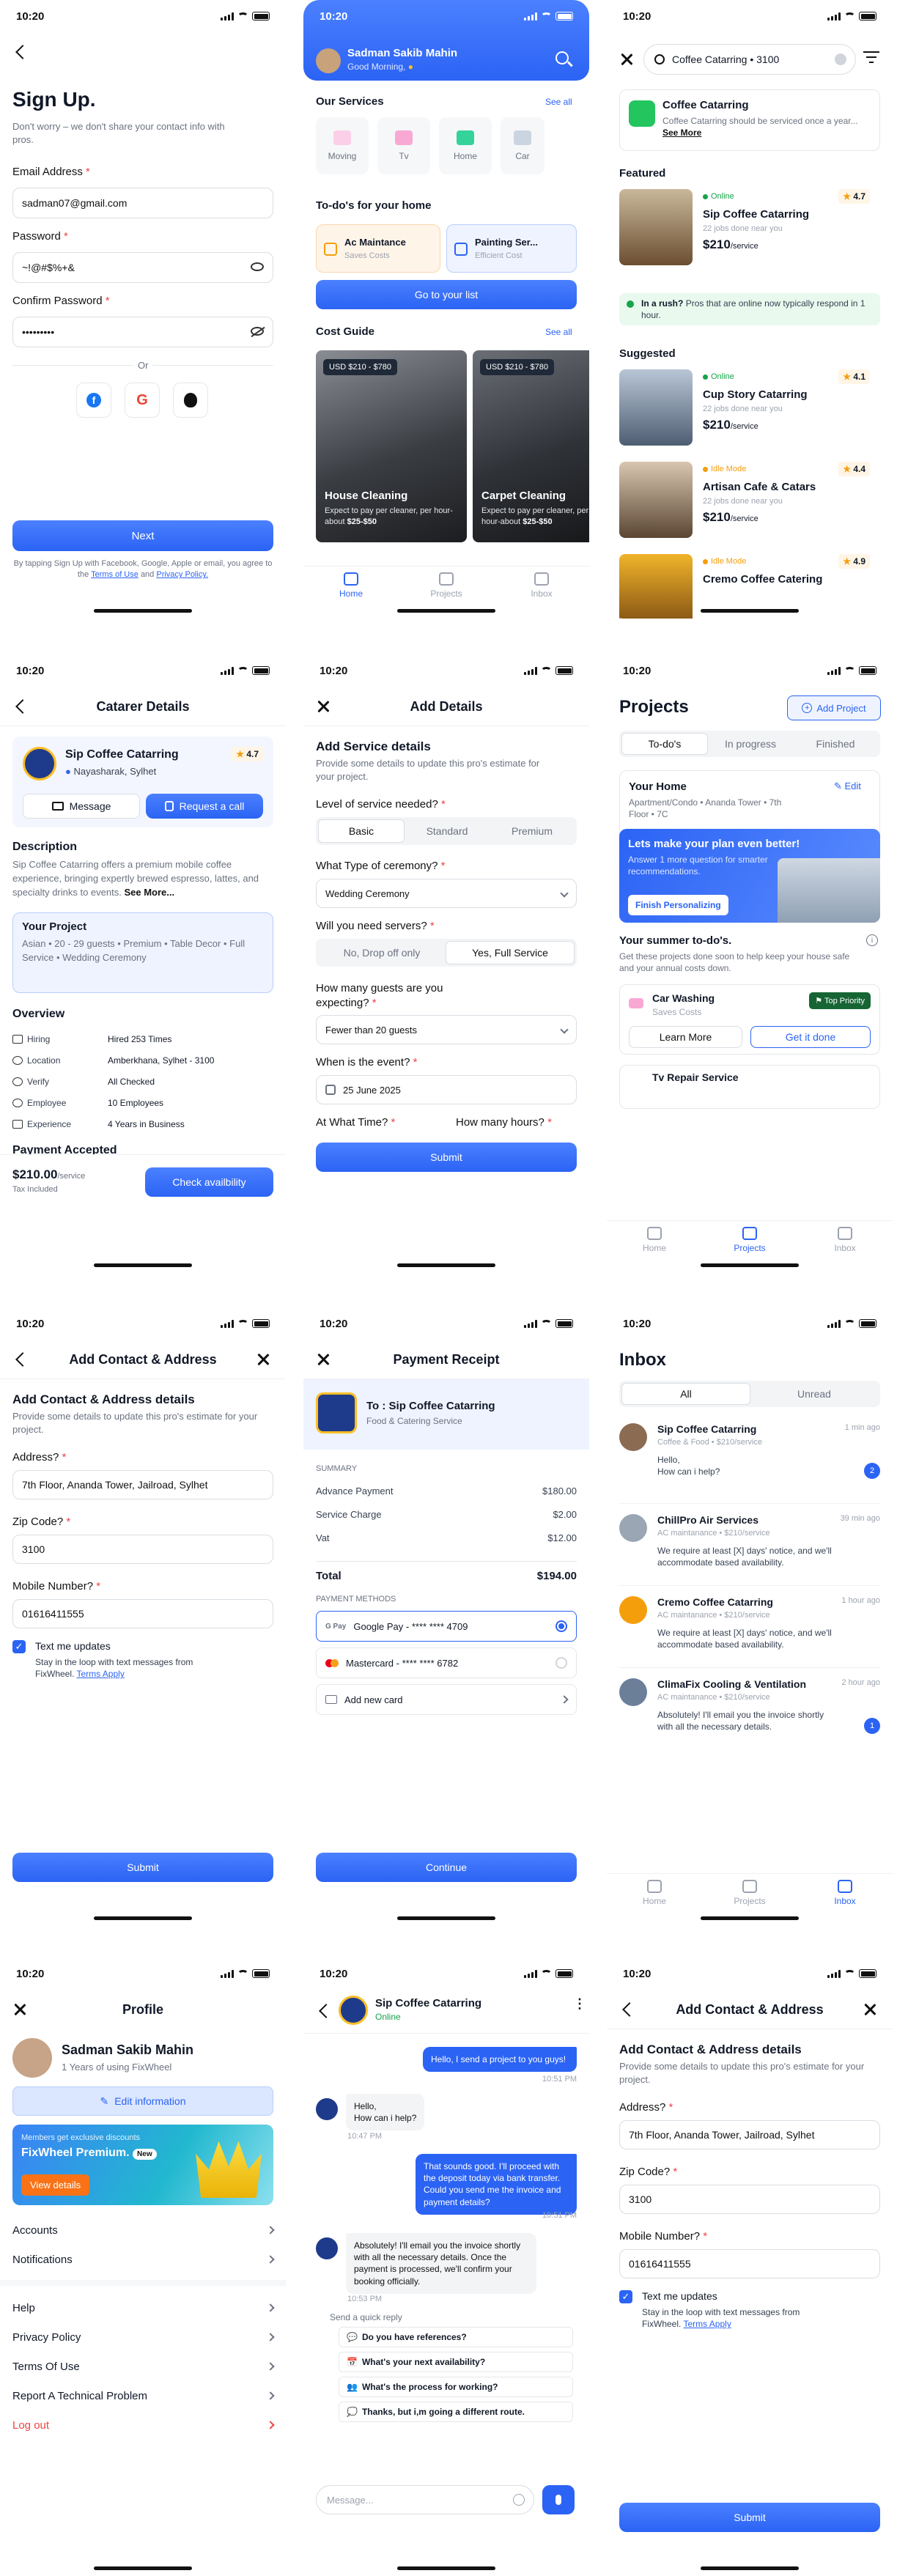 The width and height of the screenshot is (897, 2576). I want to click on terms-link: Terms of Use, so click(115, 574).